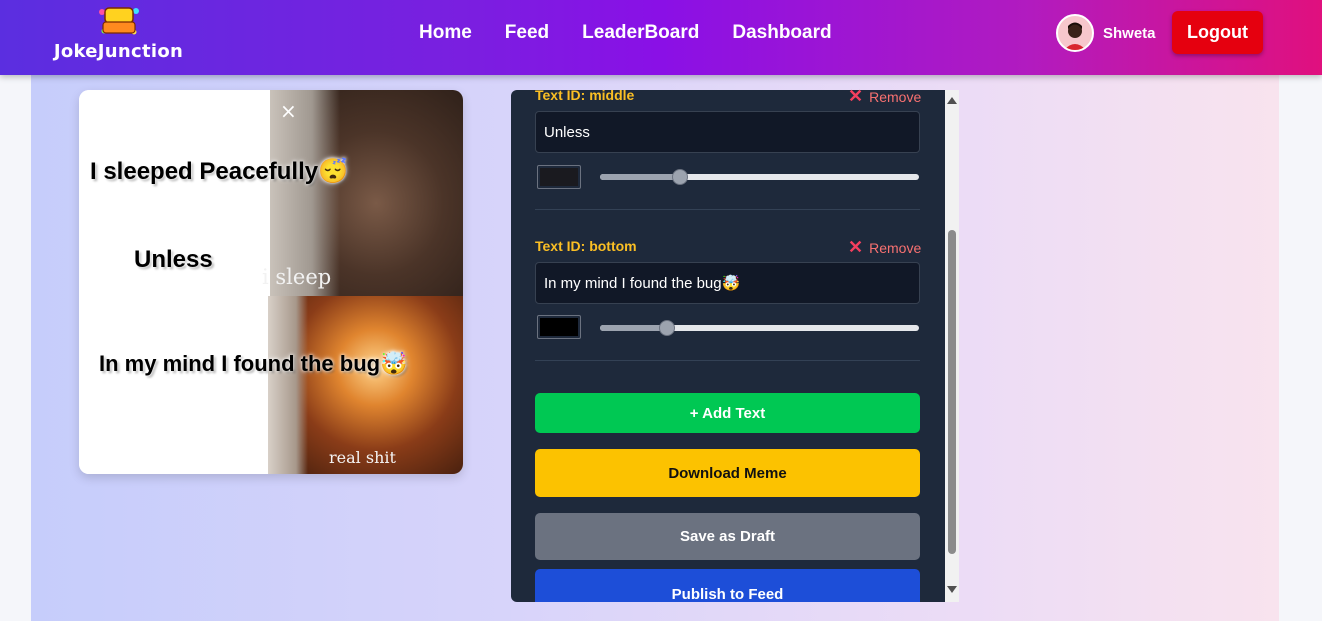 Image resolution: width=1322 pixels, height=621 pixels. What do you see at coordinates (736, 611) in the screenshot?
I see `panel-bottom-clip` at bounding box center [736, 611].